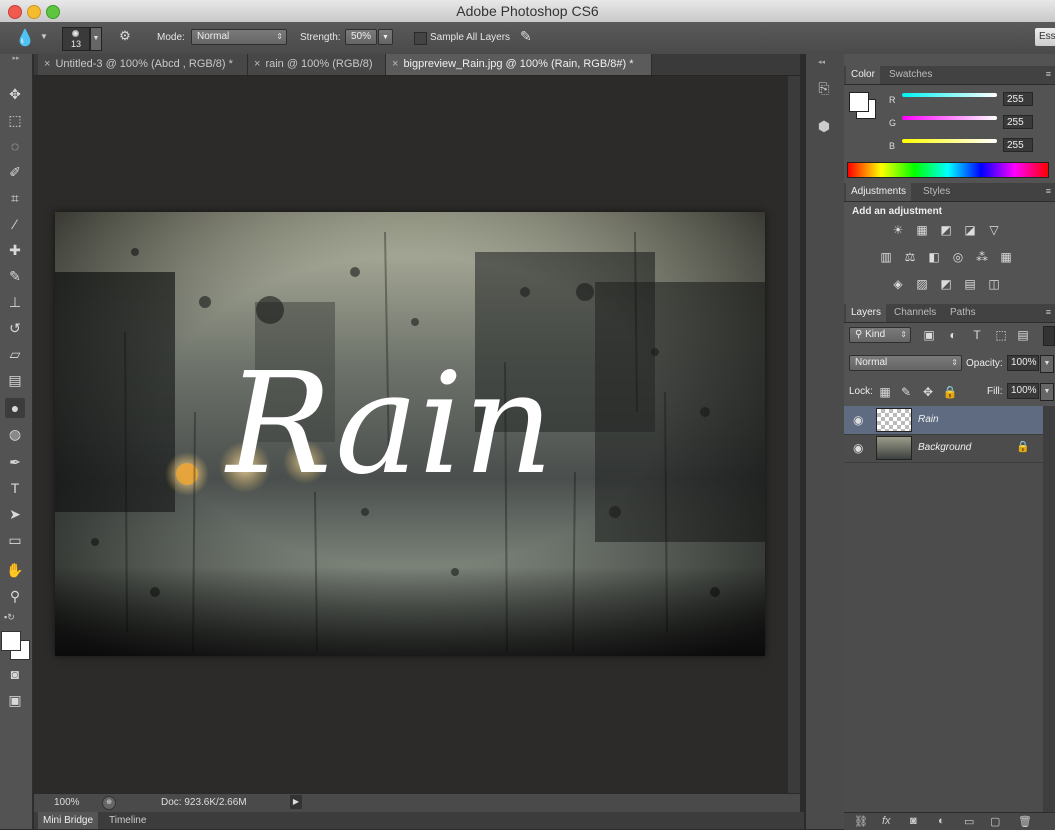  What do you see at coordinates (1001, 335) in the screenshot?
I see `filter-shape-icon: ⬚` at bounding box center [1001, 335].